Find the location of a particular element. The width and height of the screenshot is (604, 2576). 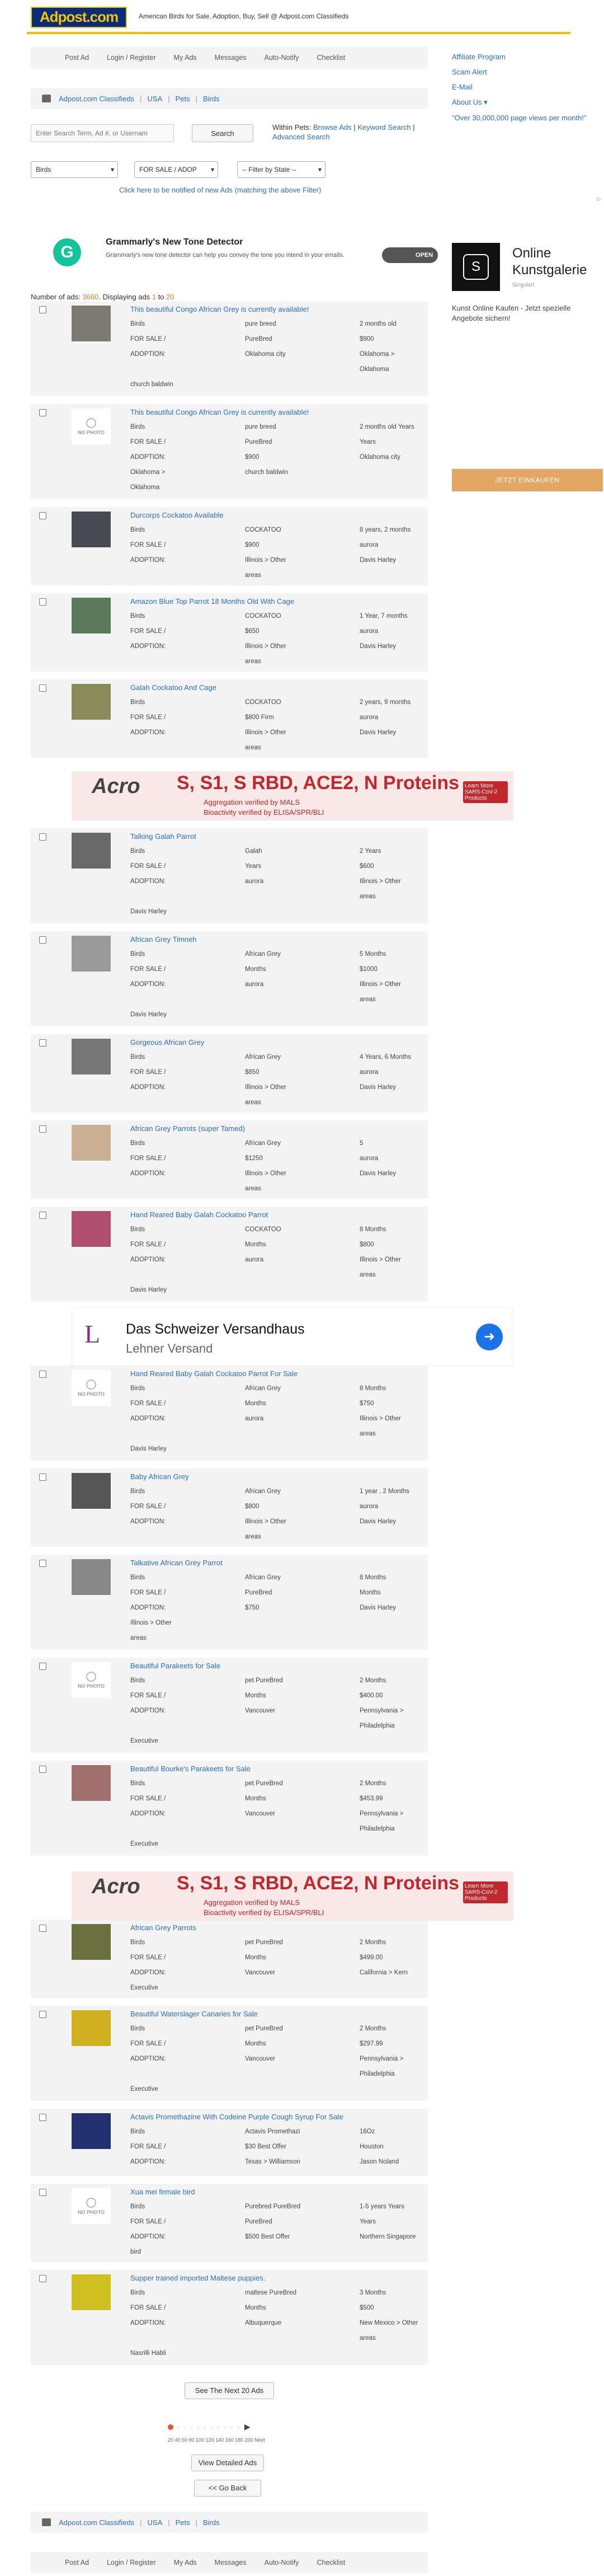

search-input is located at coordinates (102, 133).